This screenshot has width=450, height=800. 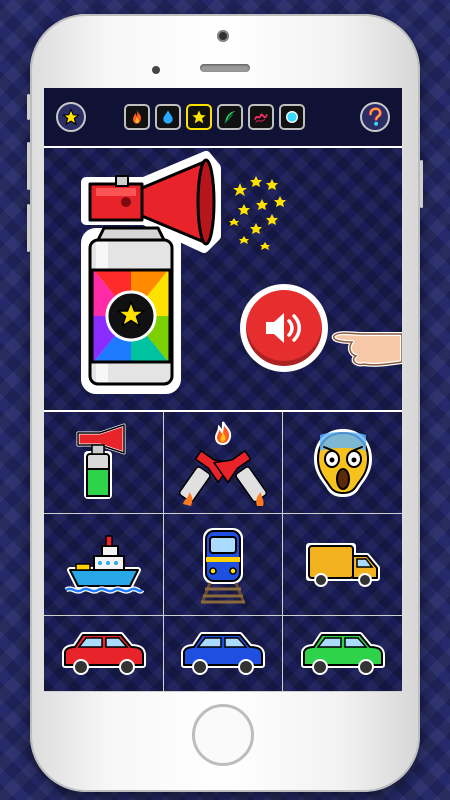 I want to click on speaker-icon, so click(x=283, y=328).